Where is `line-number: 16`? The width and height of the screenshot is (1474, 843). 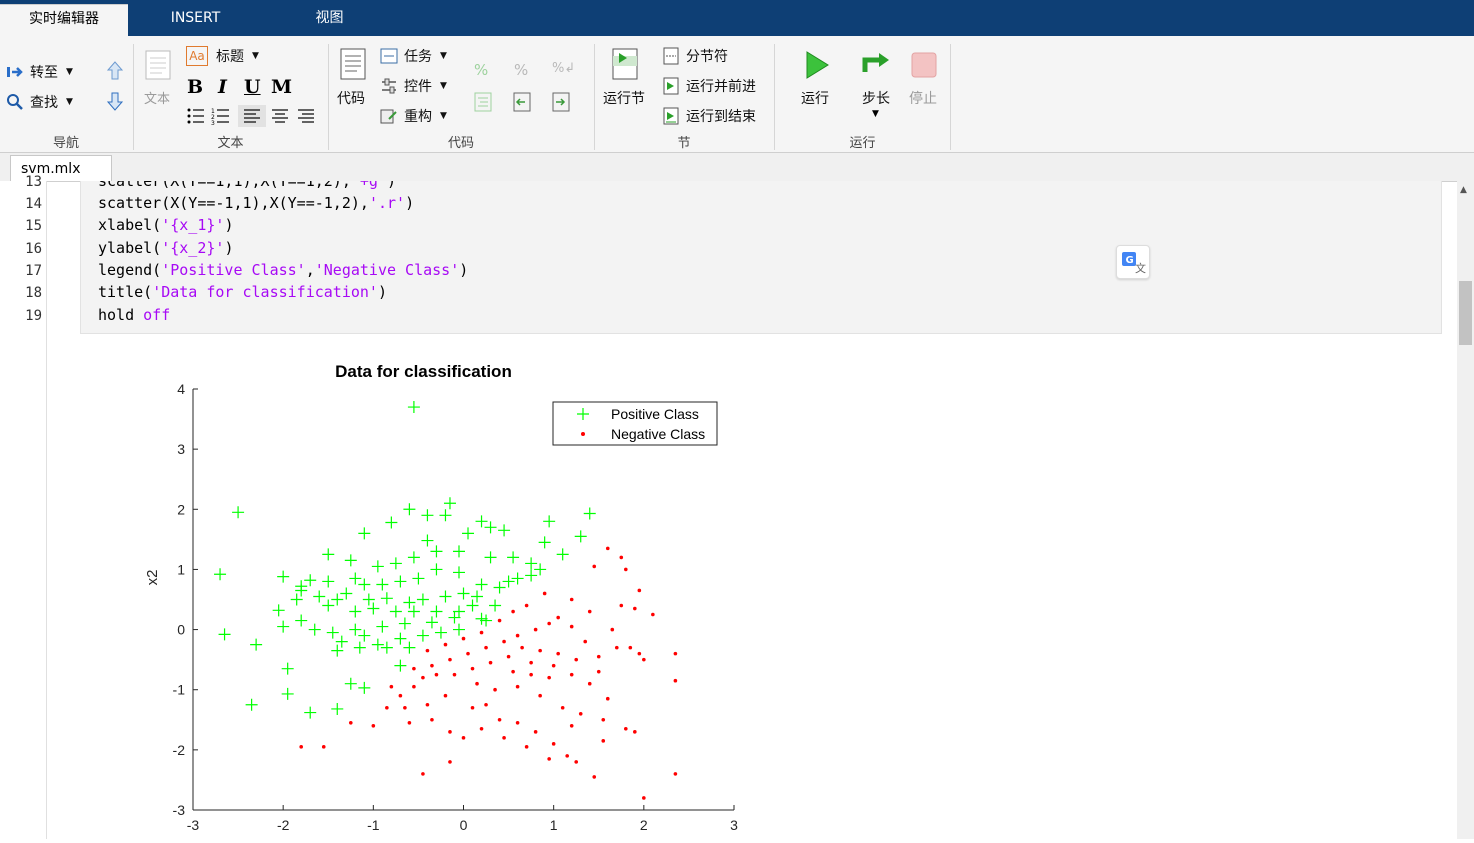
line-number: 16 is located at coordinates (21, 249).